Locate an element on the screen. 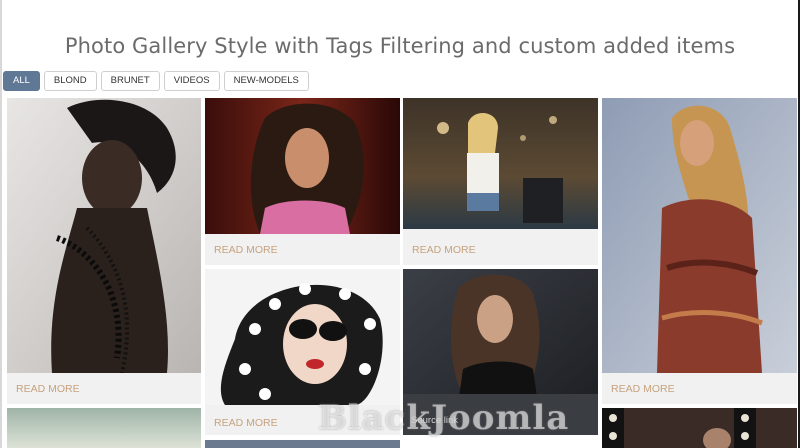  filter-new-models-button: NEW-MODELS is located at coordinates (266, 81).